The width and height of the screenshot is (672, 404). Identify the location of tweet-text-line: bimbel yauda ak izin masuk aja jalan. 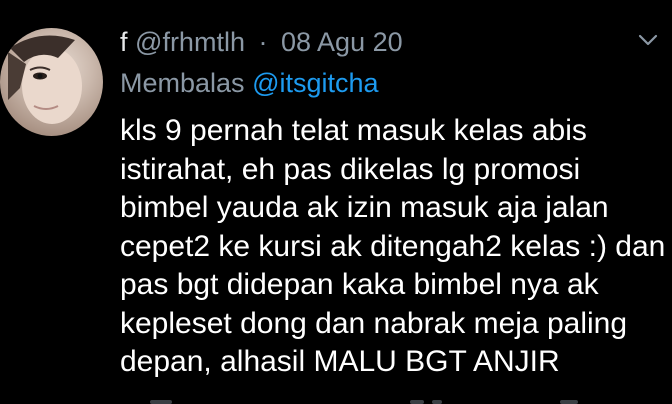
(364, 207).